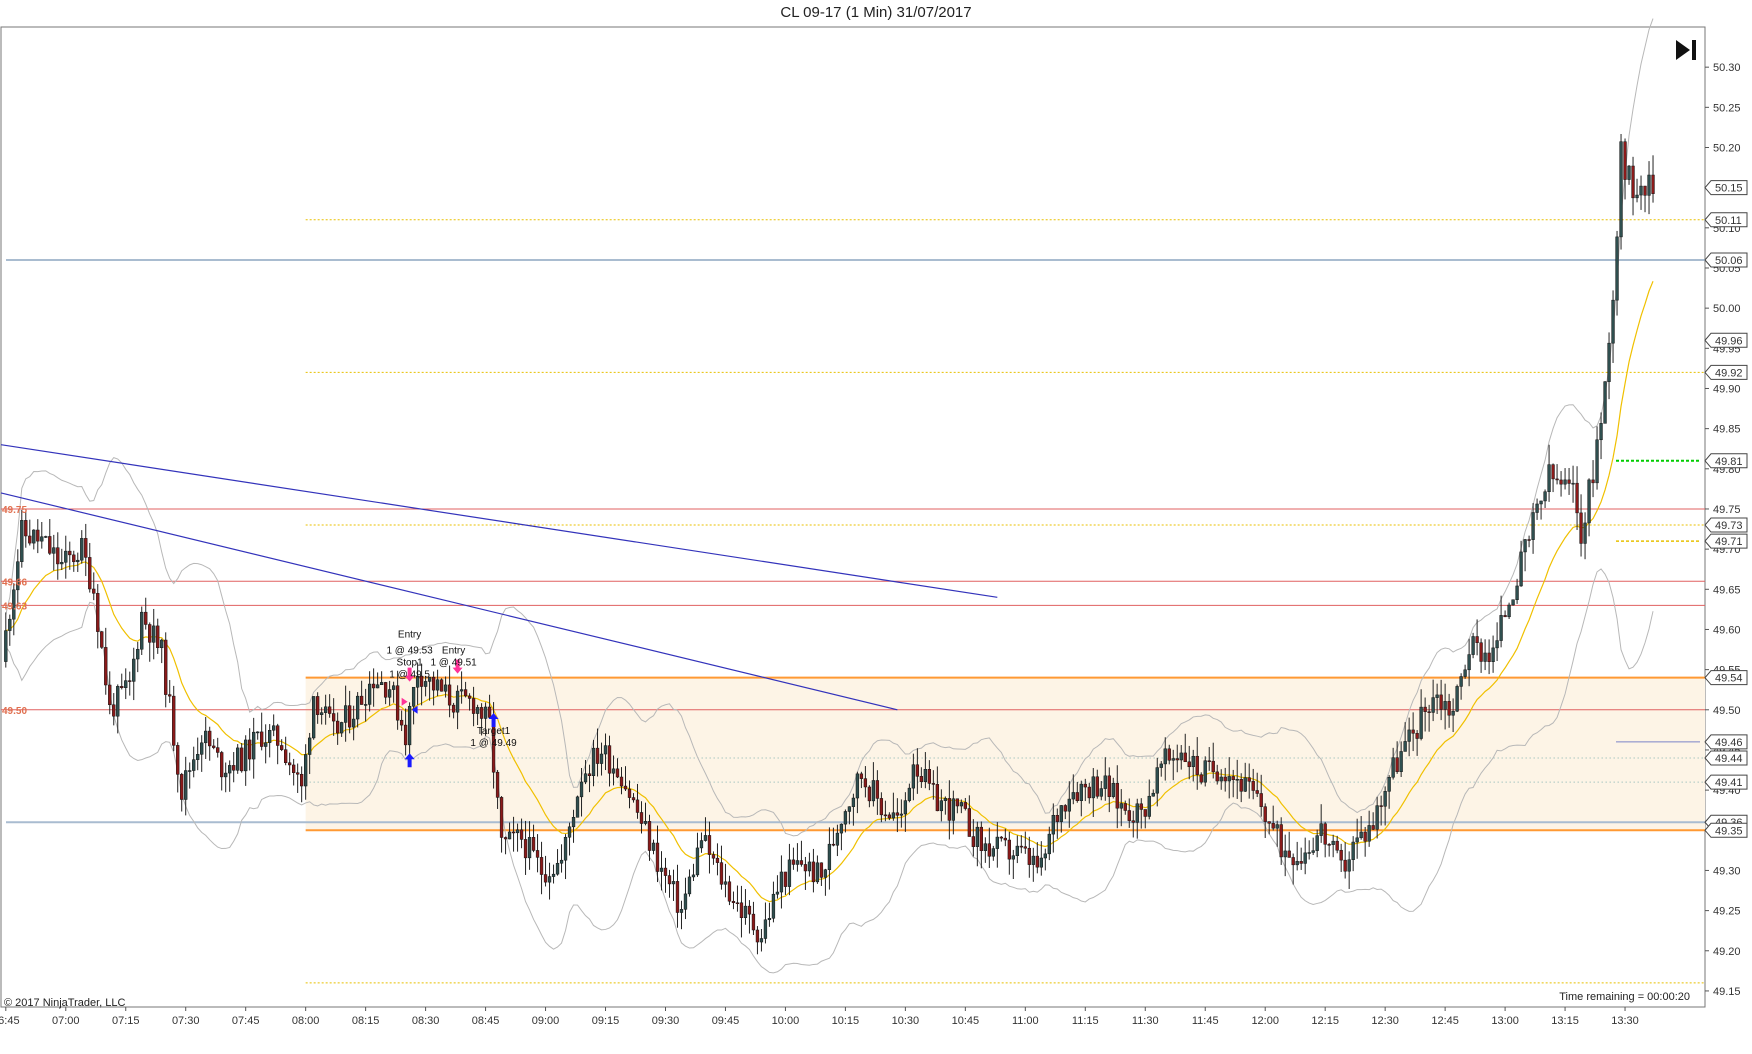  Describe the element at coordinates (1727, 871) in the screenshot. I see `y-tick-label: 49.30` at that location.